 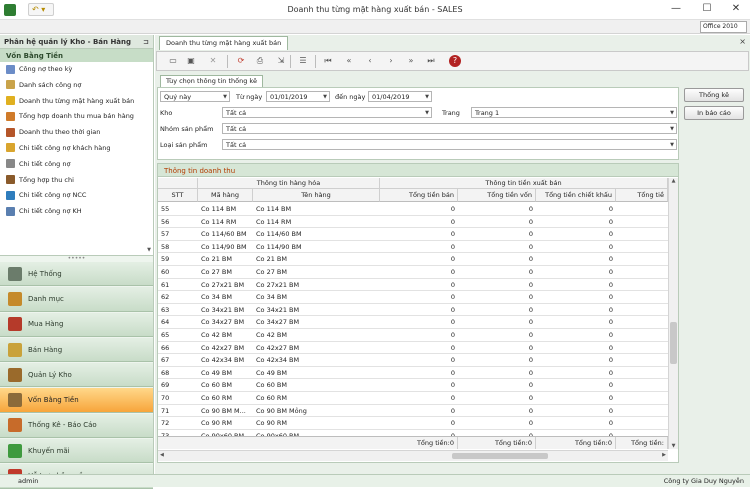 What do you see at coordinates (723, 27) in the screenshot?
I see `theme-selector: Office 2010` at bounding box center [723, 27].